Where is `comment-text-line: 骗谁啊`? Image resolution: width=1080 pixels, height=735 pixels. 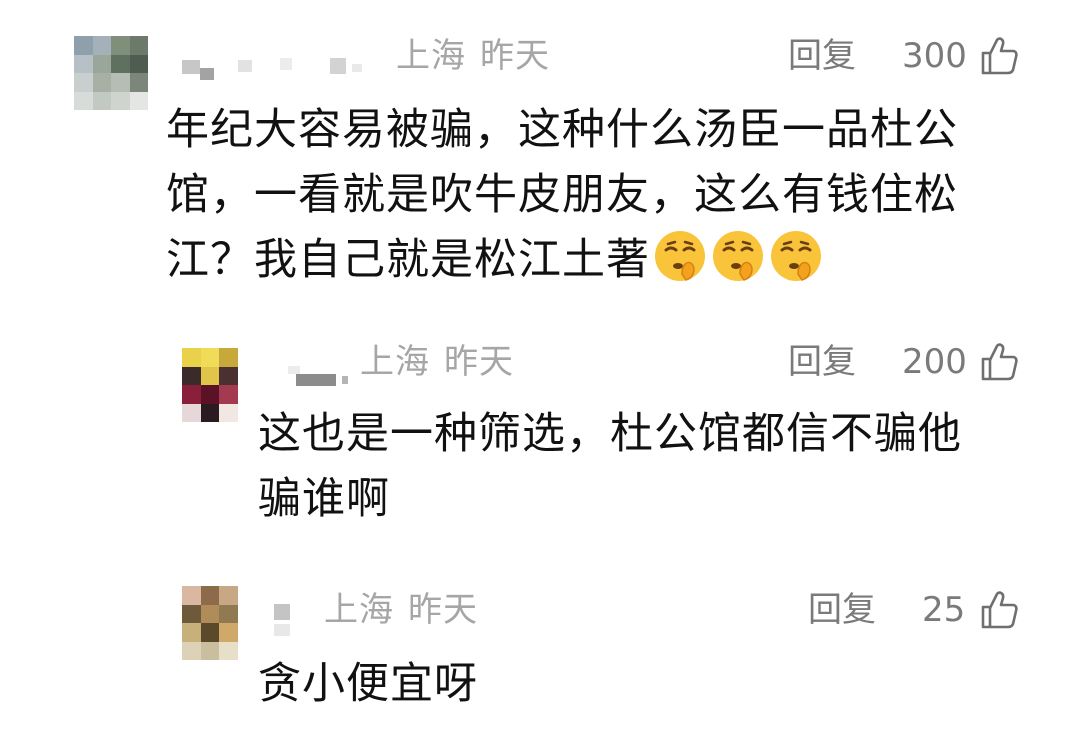
comment-text-line: 骗谁啊 is located at coordinates (324, 499).